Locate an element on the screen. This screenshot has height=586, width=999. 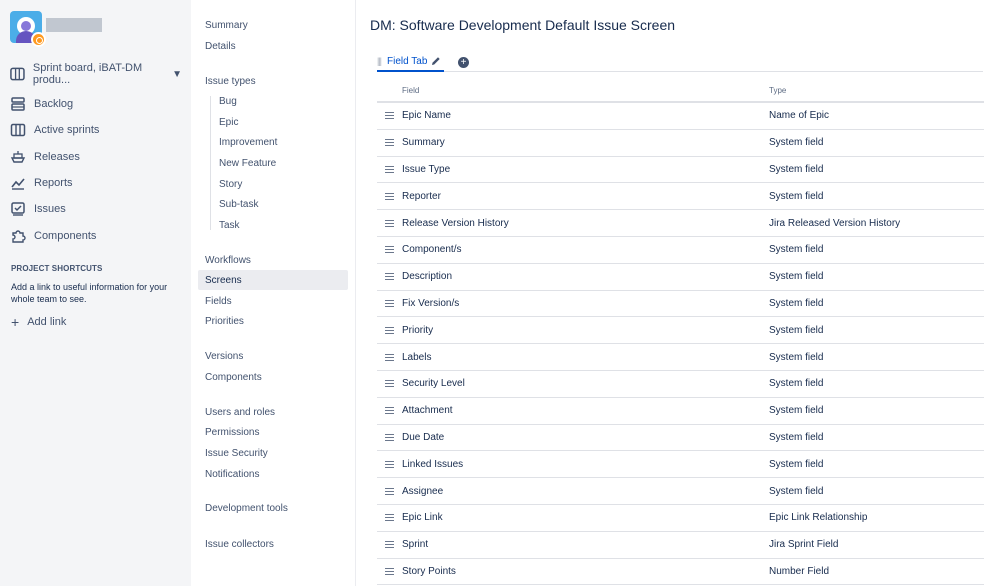
field-name: Component/s is located at coordinates (432, 250).